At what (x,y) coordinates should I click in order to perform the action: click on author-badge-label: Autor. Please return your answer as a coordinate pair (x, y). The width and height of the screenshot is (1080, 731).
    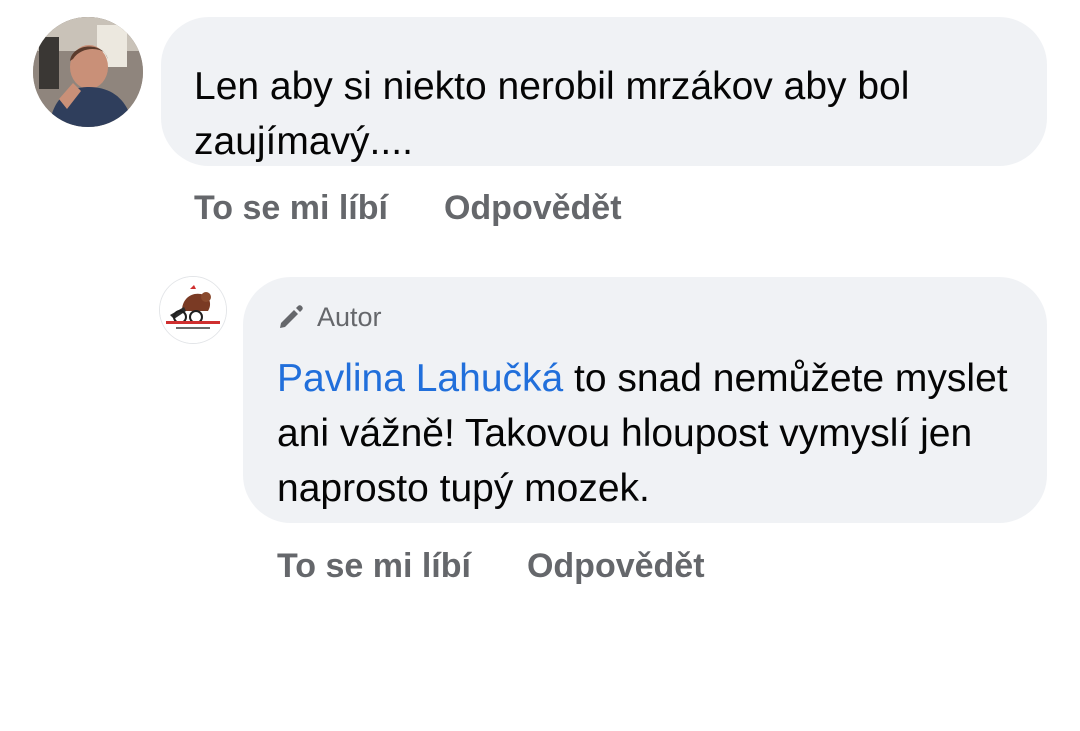
    Looking at the image, I should click on (349, 317).